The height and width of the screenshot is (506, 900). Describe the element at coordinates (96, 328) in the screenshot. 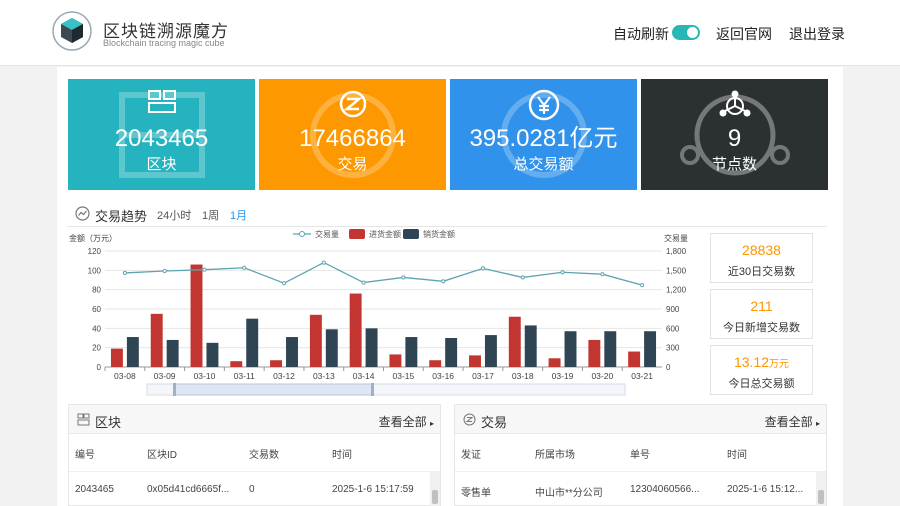

I see `y-tick-label: 40` at that location.